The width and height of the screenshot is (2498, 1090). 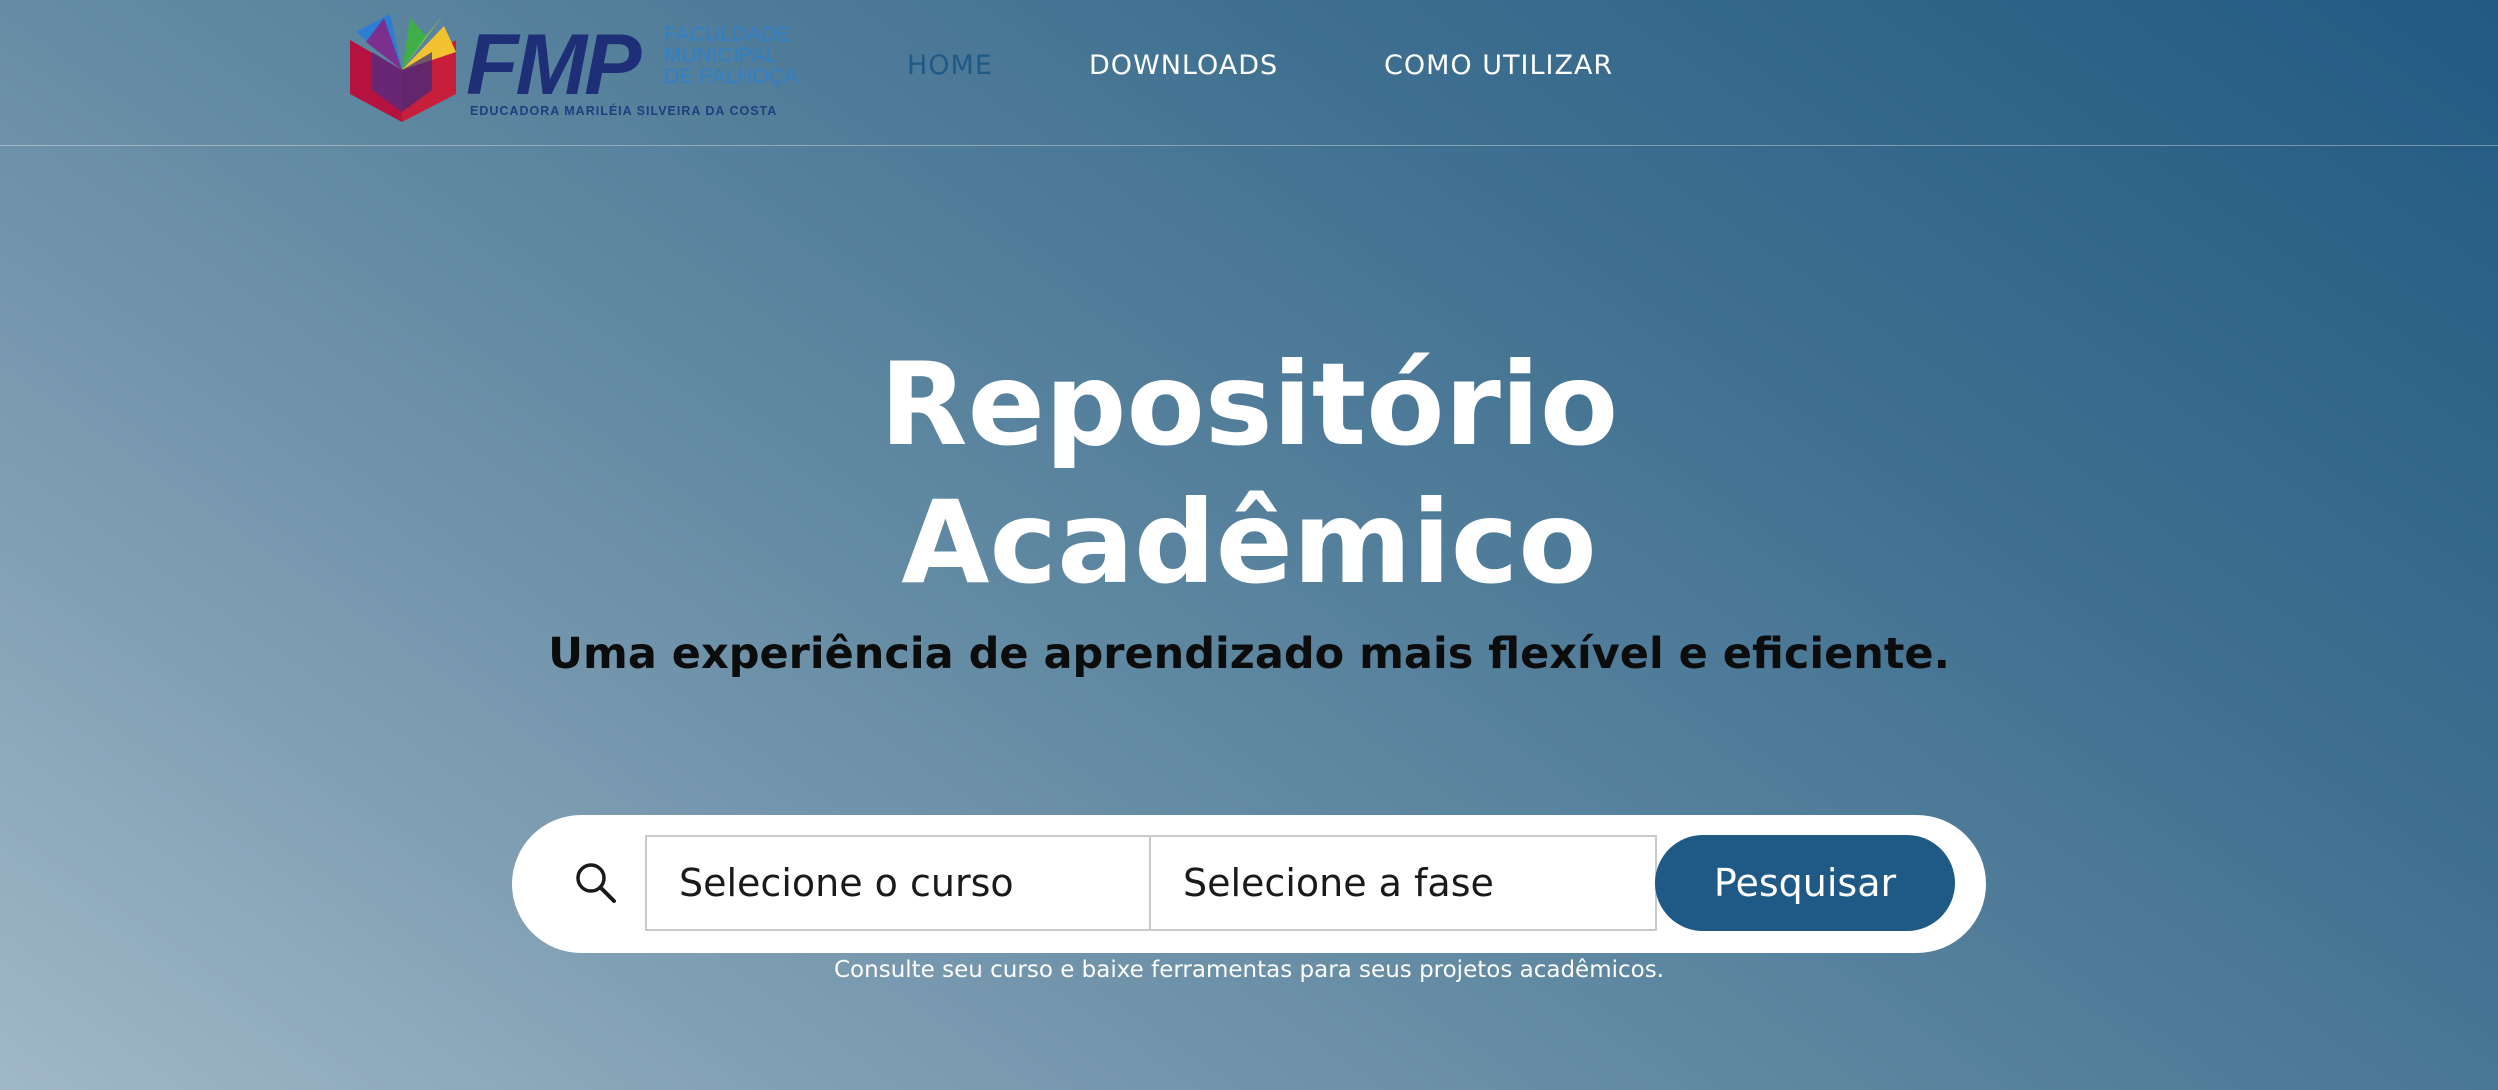 What do you see at coordinates (1403, 883) in the screenshot?
I see `phase-select: Selecione a fase` at bounding box center [1403, 883].